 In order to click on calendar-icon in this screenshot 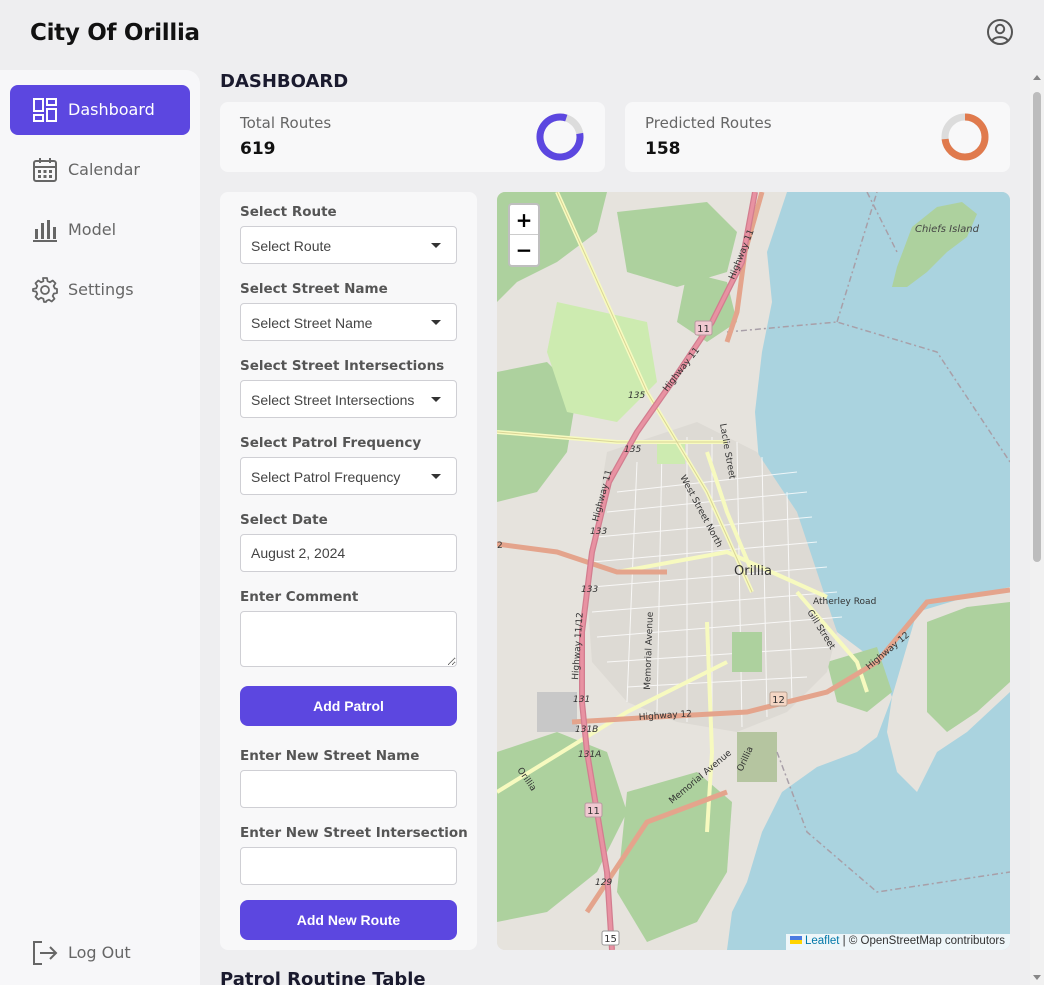, I will do `click(45, 170)`.